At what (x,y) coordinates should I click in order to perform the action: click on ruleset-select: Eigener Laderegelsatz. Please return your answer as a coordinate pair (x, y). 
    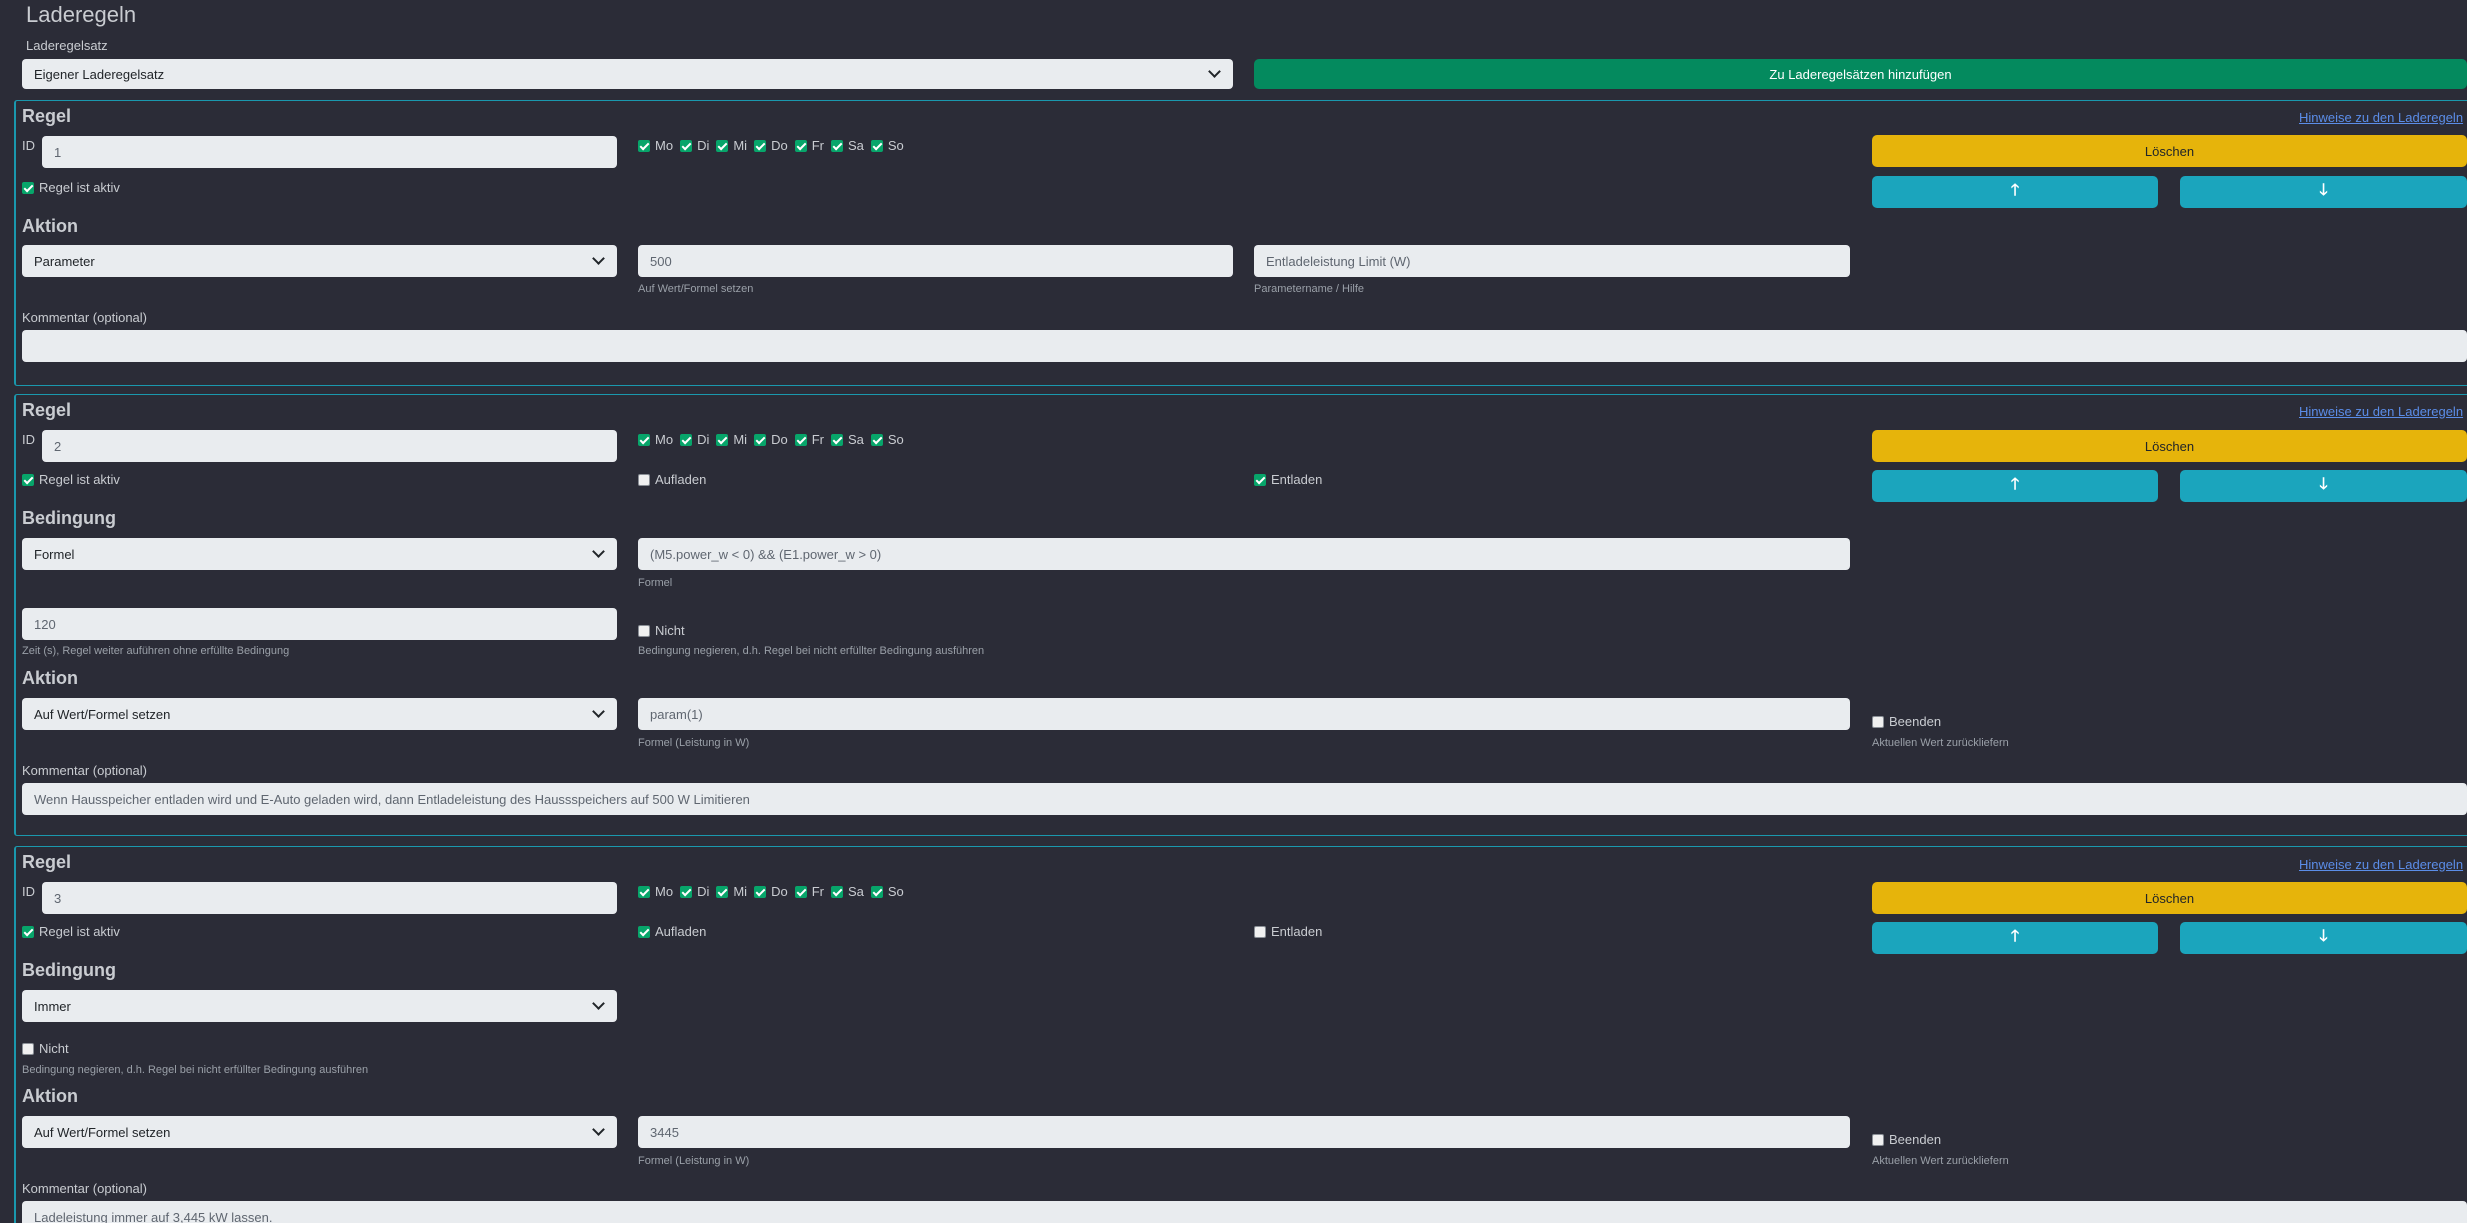
    Looking at the image, I should click on (627, 74).